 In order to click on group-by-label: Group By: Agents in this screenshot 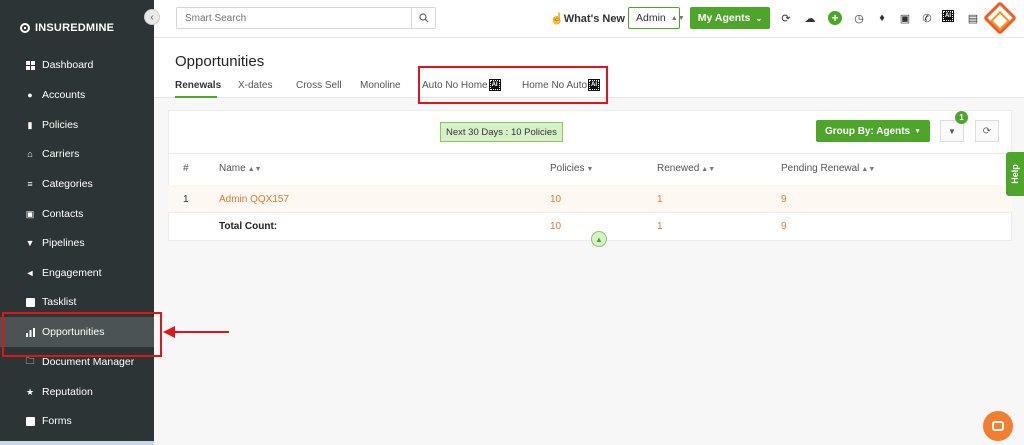, I will do `click(867, 131)`.